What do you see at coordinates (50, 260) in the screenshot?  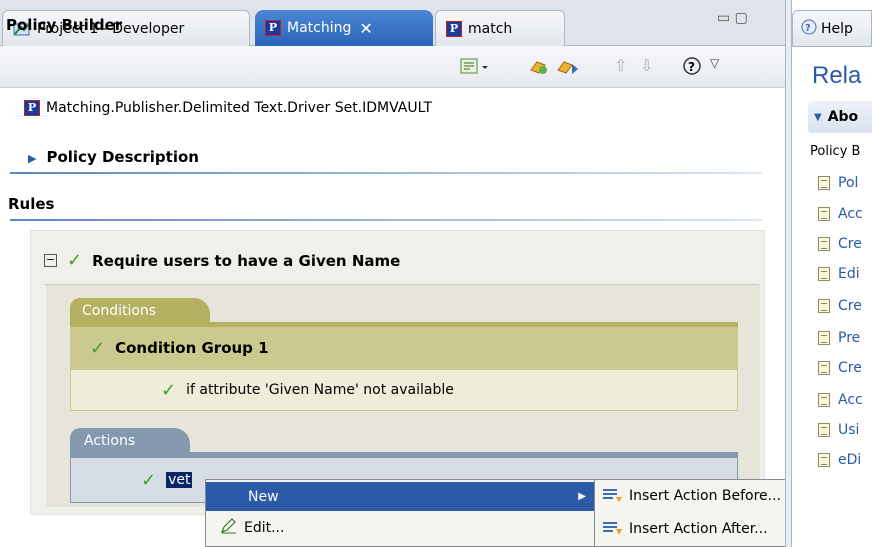 I see `collapse-icon: −` at bounding box center [50, 260].